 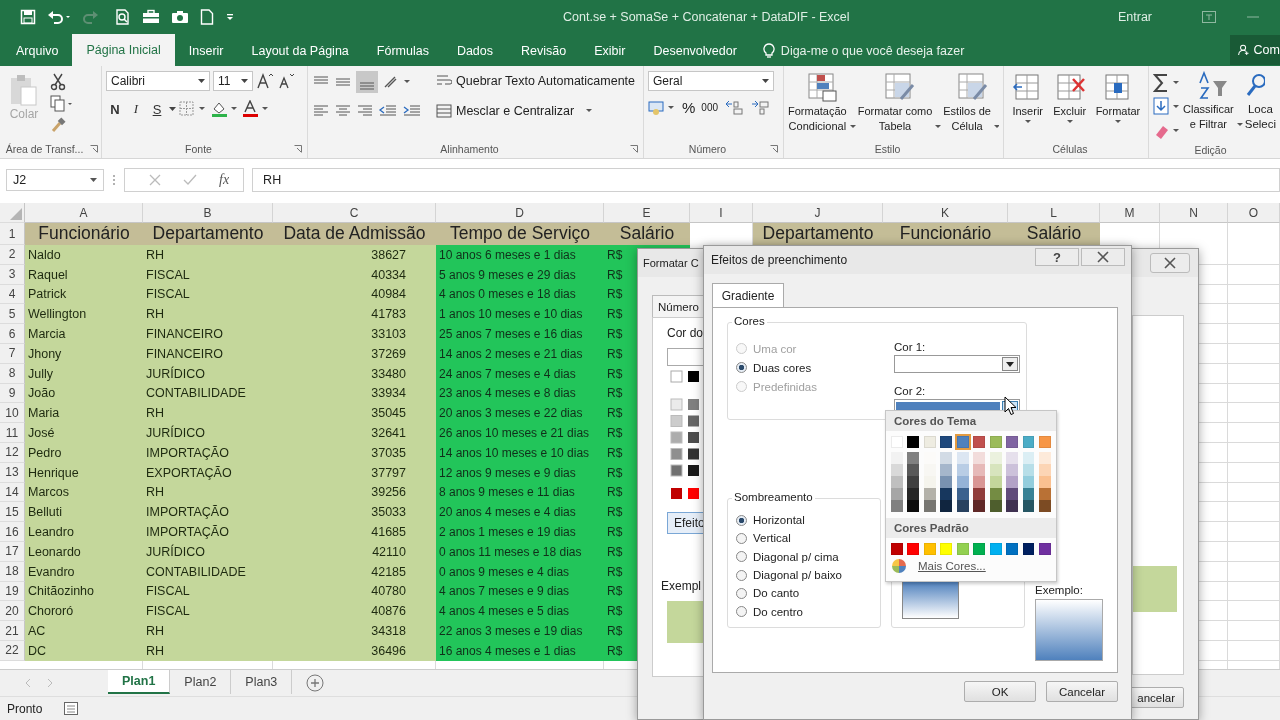 I want to click on align-left-icon, so click(x=321, y=111).